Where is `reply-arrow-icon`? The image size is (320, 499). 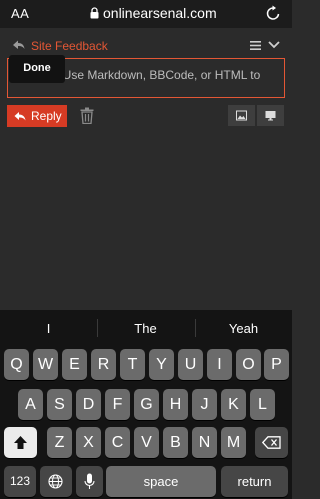 reply-arrow-icon is located at coordinates (19, 44).